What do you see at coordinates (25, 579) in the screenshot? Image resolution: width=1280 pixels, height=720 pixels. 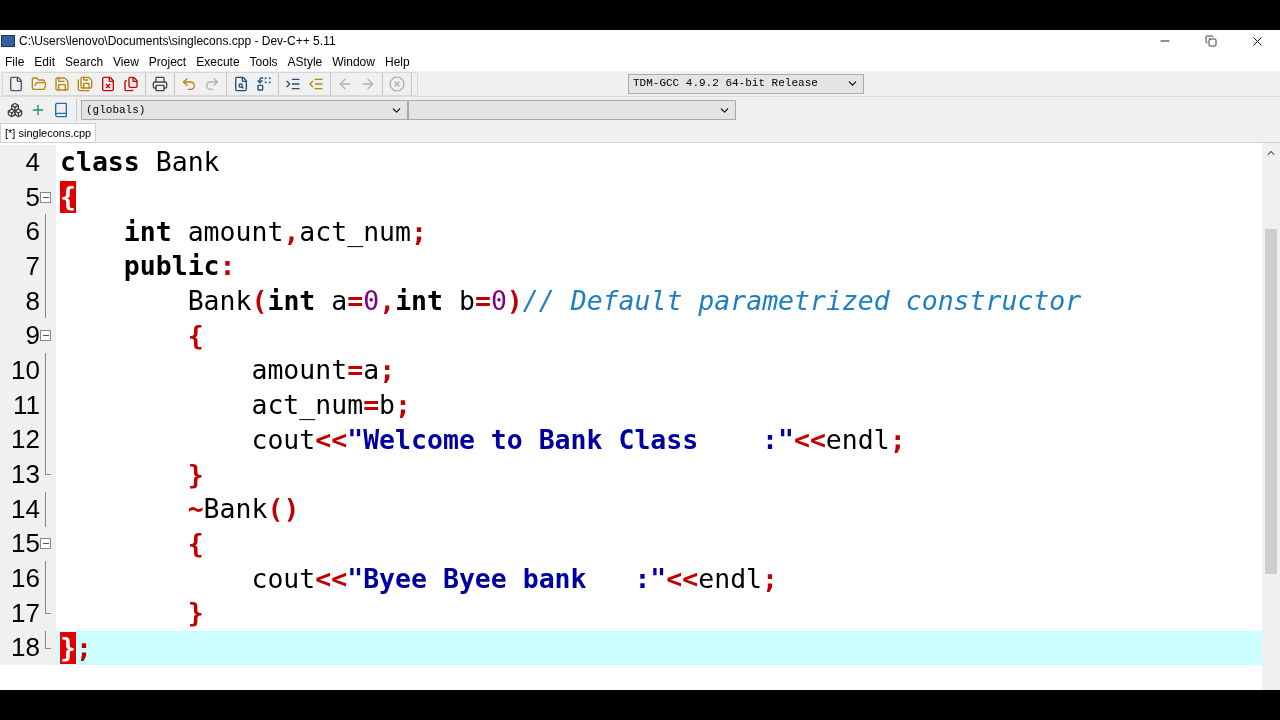 I see `line-number: 16` at bounding box center [25, 579].